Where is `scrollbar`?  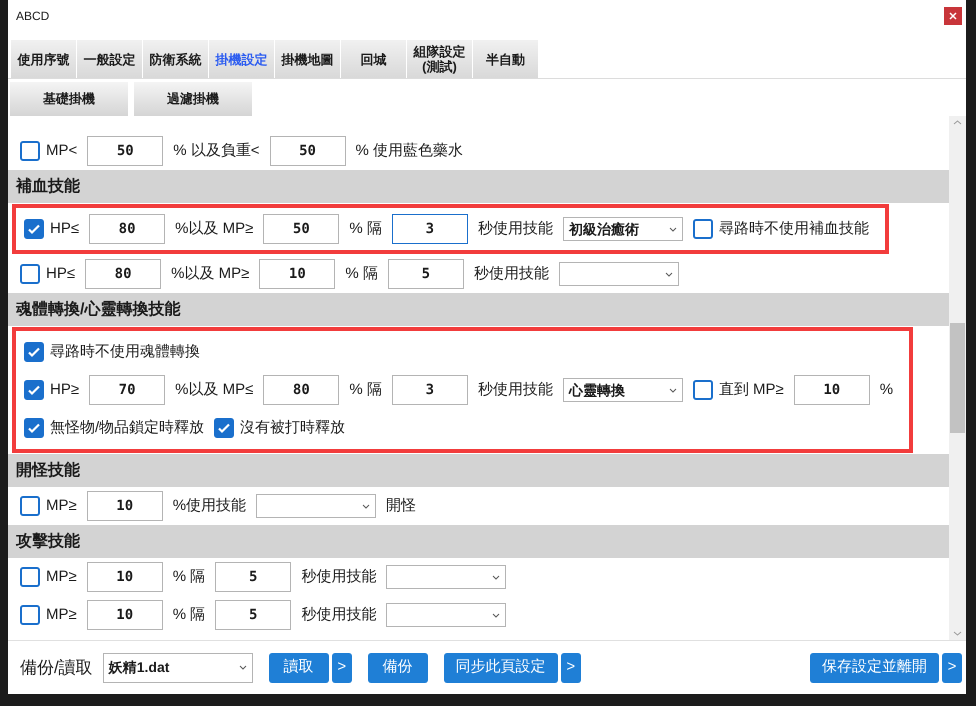 scrollbar is located at coordinates (957, 378).